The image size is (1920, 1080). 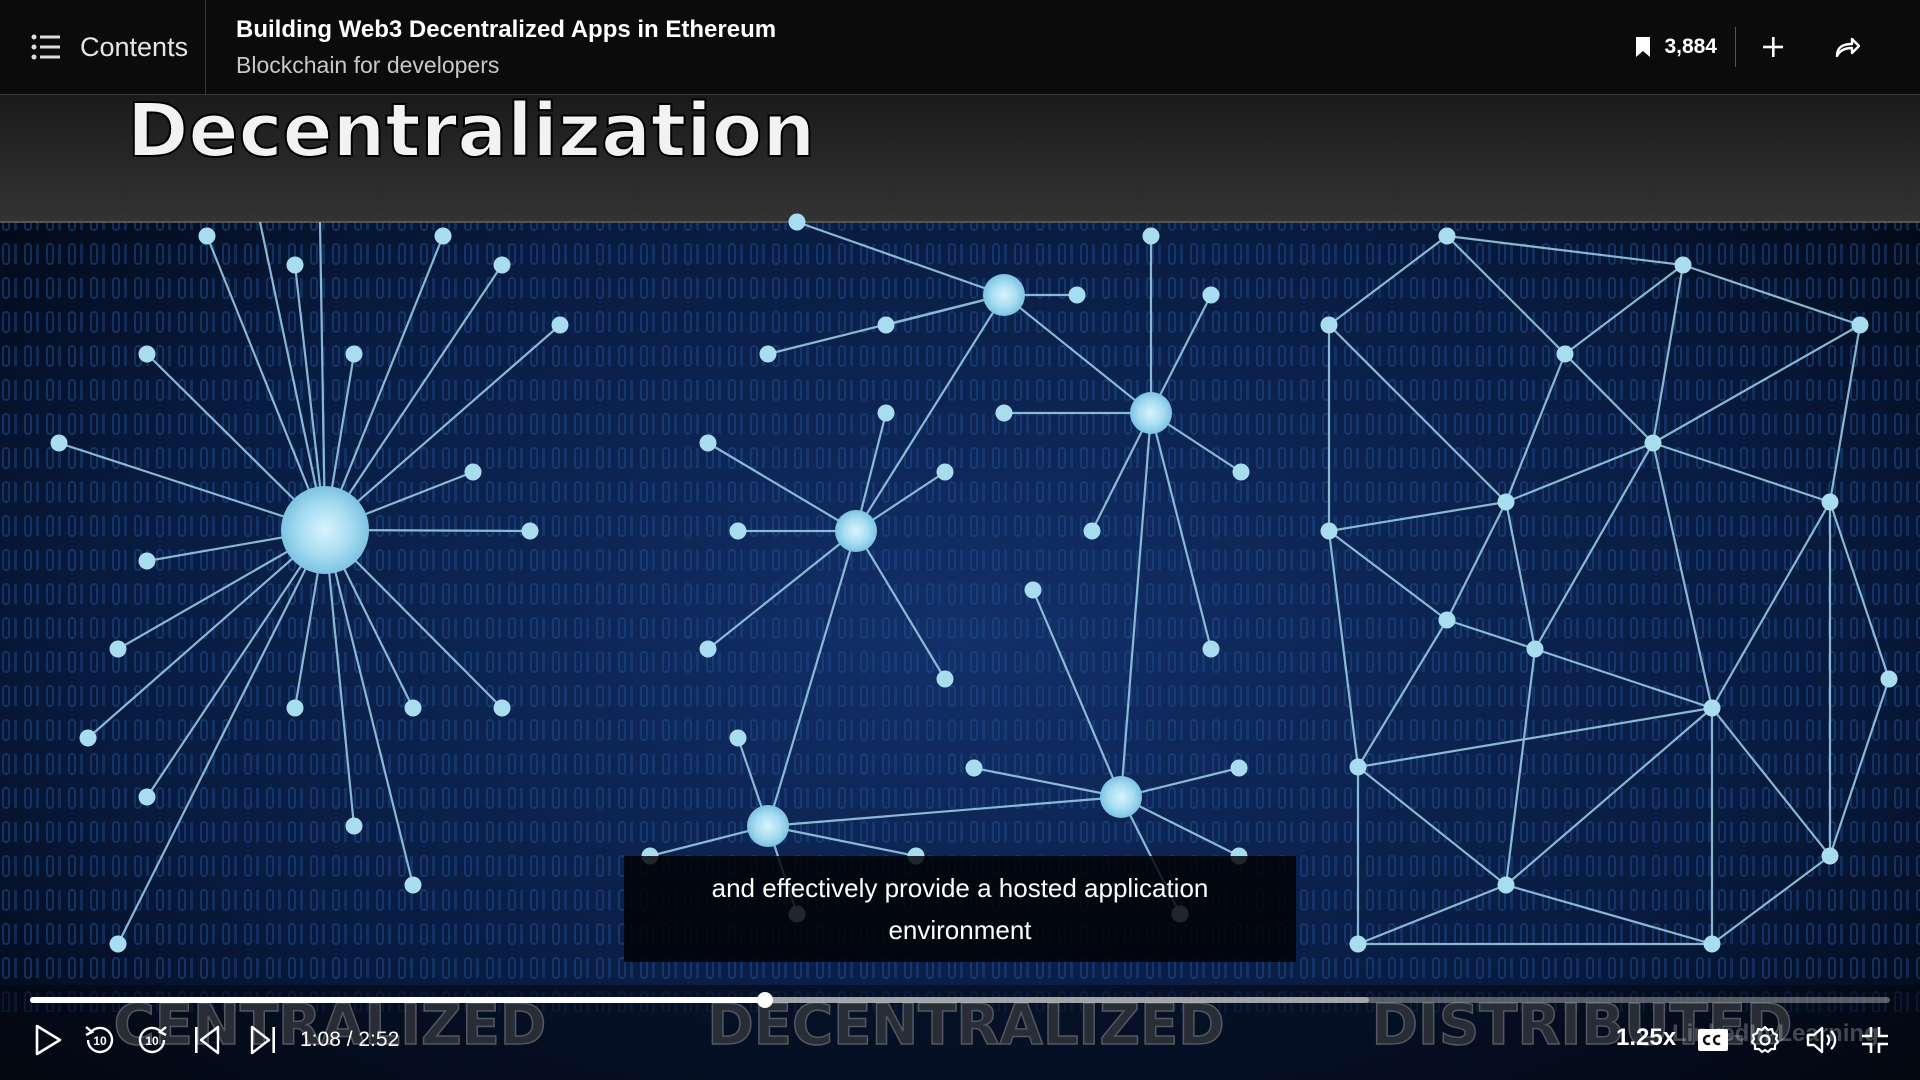 What do you see at coordinates (960, 1030) in the screenshot?
I see `player-controls: 10 10 1:08 / 2:52 1.25x` at bounding box center [960, 1030].